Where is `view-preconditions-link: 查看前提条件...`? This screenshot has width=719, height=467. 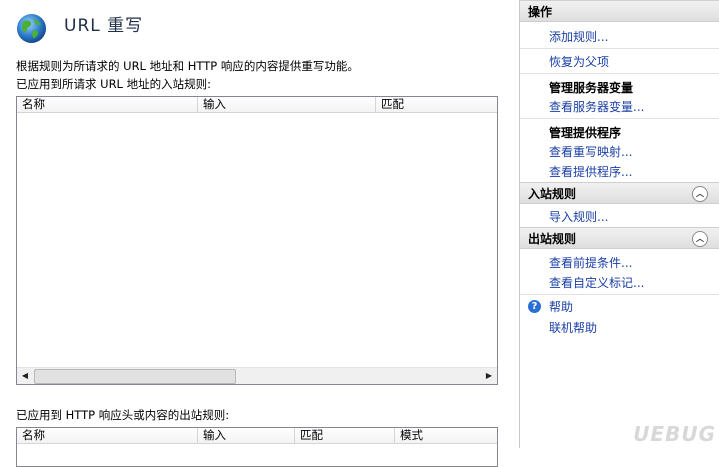 view-preconditions-link: 查看前提条件... is located at coordinates (590, 262).